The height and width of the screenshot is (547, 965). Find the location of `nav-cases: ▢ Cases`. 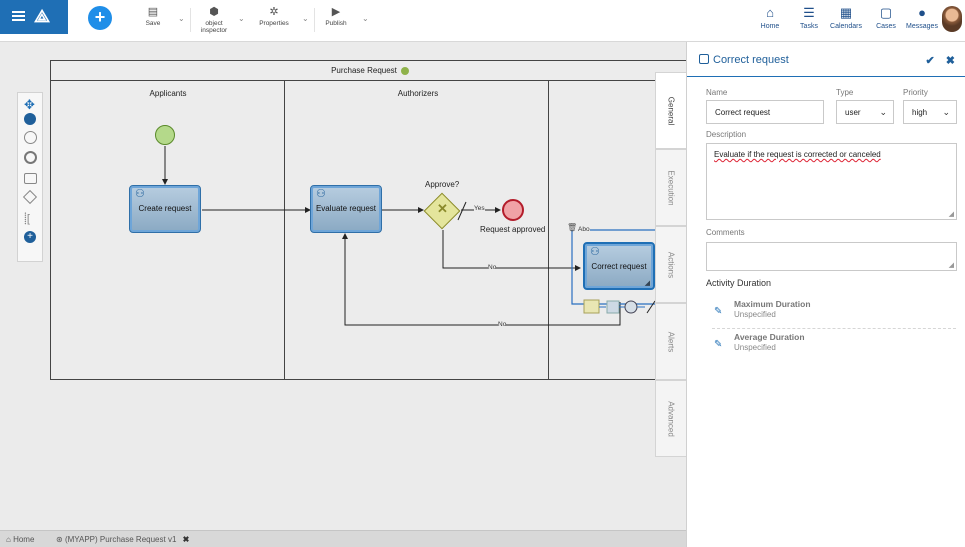

nav-cases: ▢ Cases is located at coordinates (886, 18).